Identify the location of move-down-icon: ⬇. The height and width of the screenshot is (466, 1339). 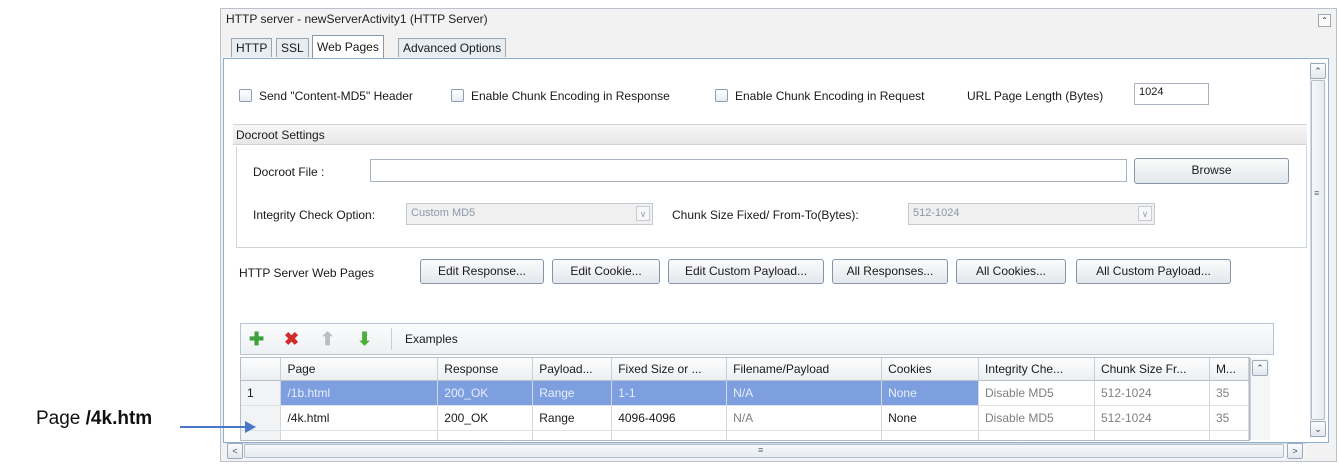
(364, 339).